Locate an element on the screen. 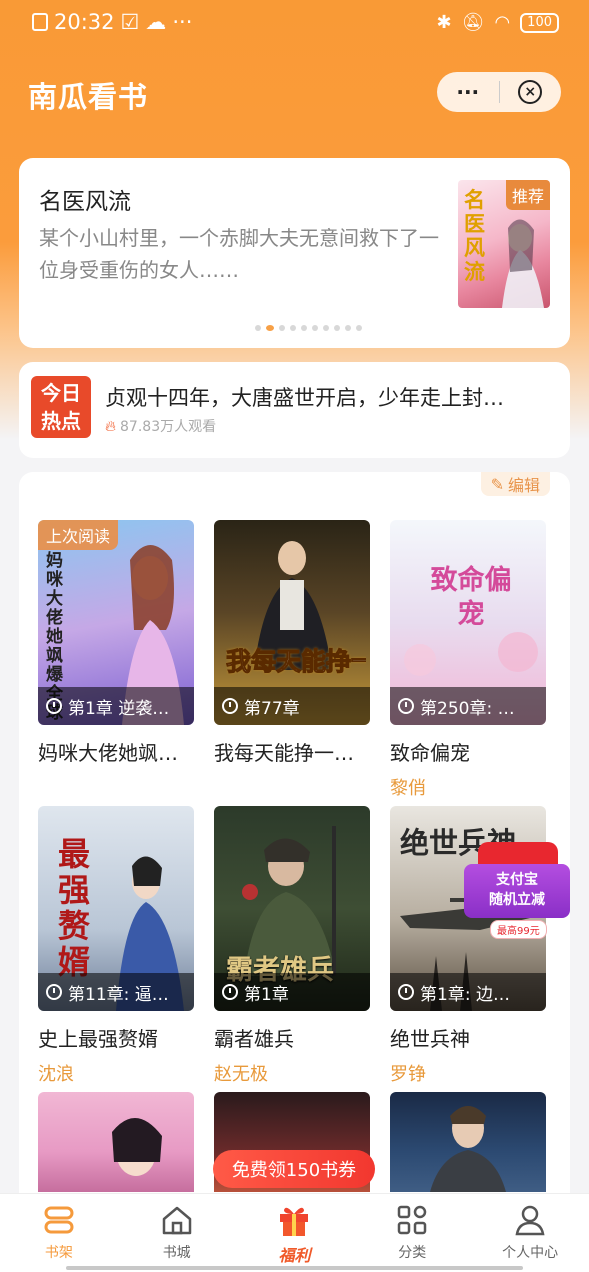  banner-title: 名医风流 is located at coordinates (85, 202).